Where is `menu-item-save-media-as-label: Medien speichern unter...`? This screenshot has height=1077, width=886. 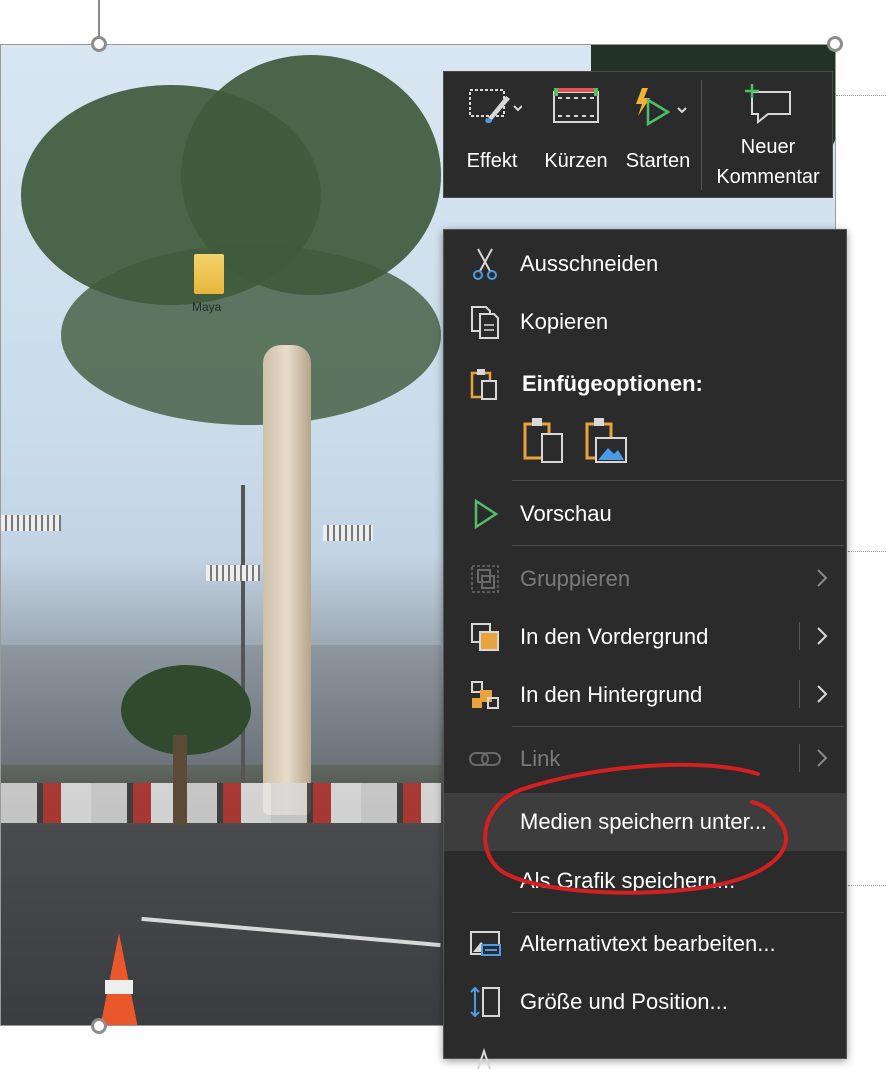
menu-item-save-media-as-label: Medien speichern unter... is located at coordinates (644, 821).